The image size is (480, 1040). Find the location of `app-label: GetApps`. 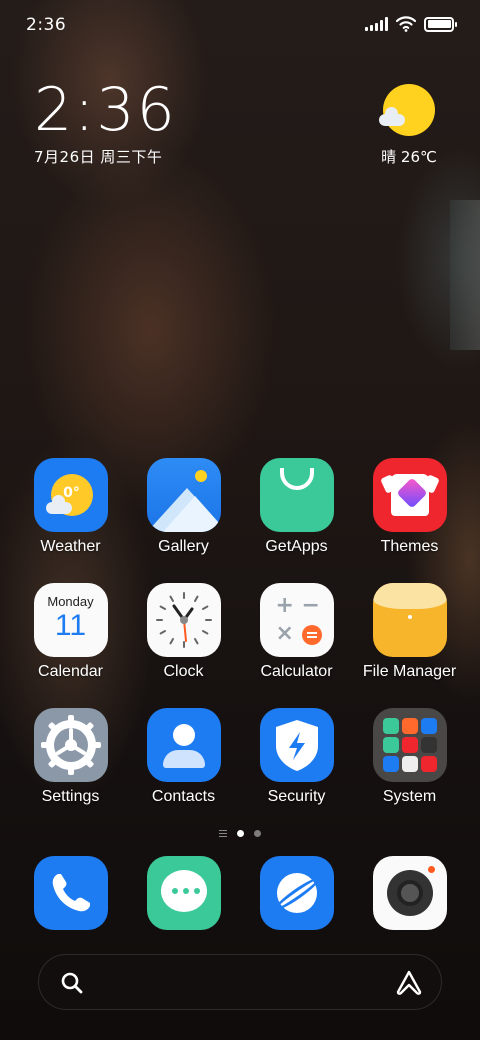

app-label: GetApps is located at coordinates (296, 546).